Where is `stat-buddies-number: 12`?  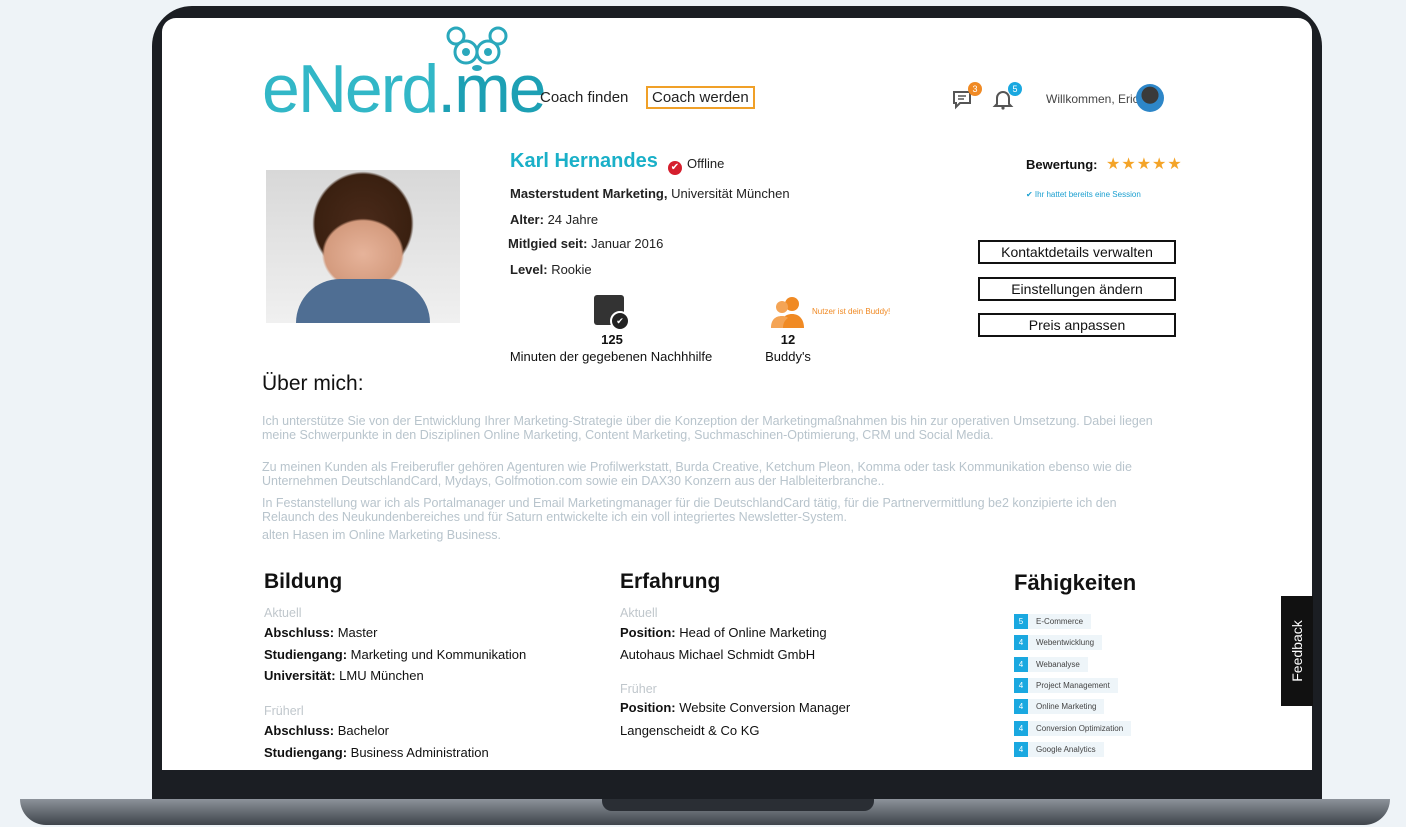 stat-buddies-number: 12 is located at coordinates (788, 339).